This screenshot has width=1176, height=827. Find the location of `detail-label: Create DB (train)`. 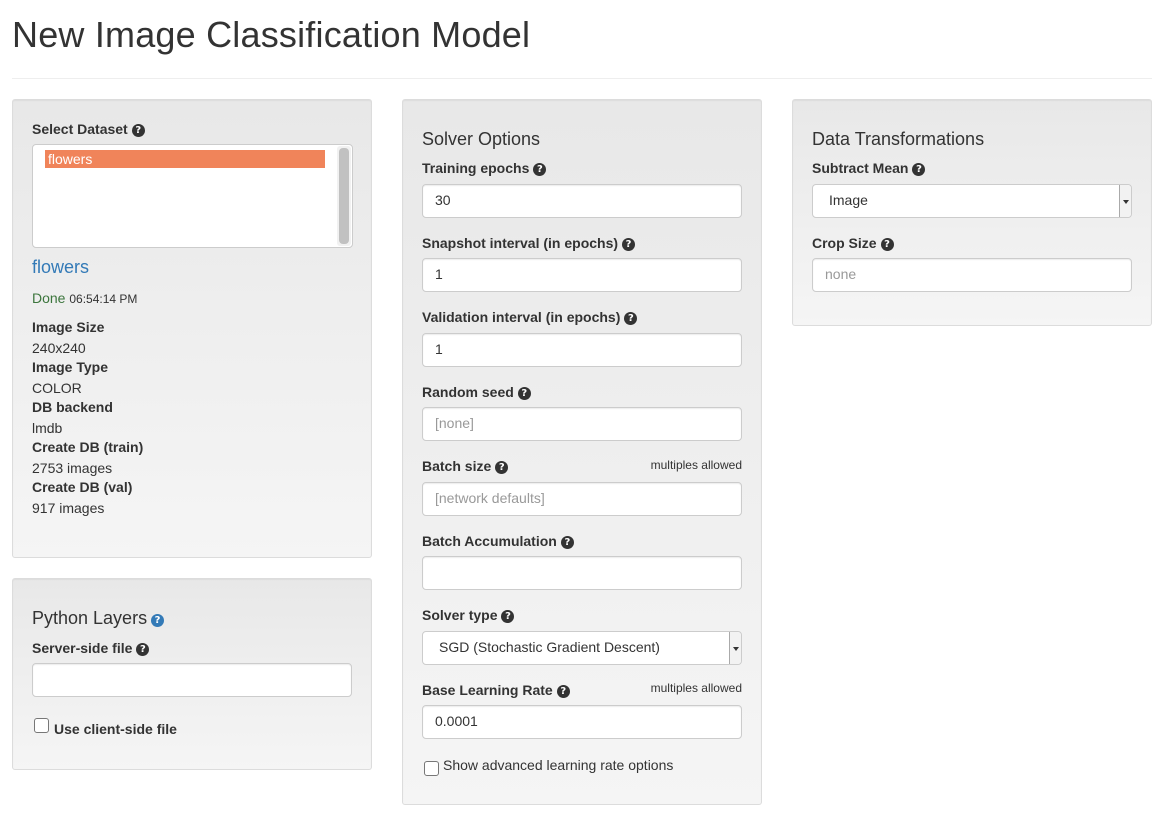

detail-label: Create DB (train) is located at coordinates (88, 447).